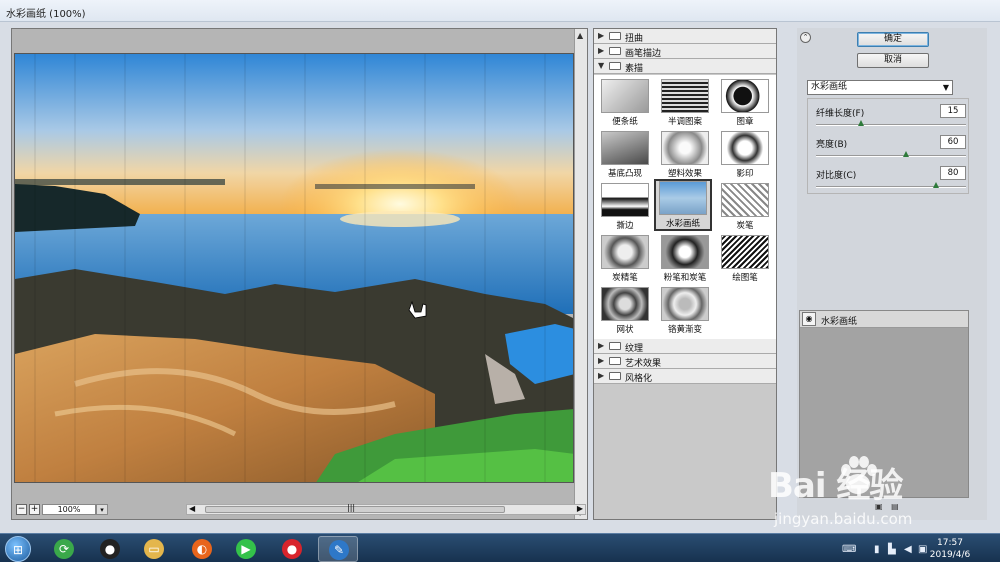 The image size is (1000, 562). I want to click on filter-thumb-bas-relief: 基底凸现, so click(625, 155).